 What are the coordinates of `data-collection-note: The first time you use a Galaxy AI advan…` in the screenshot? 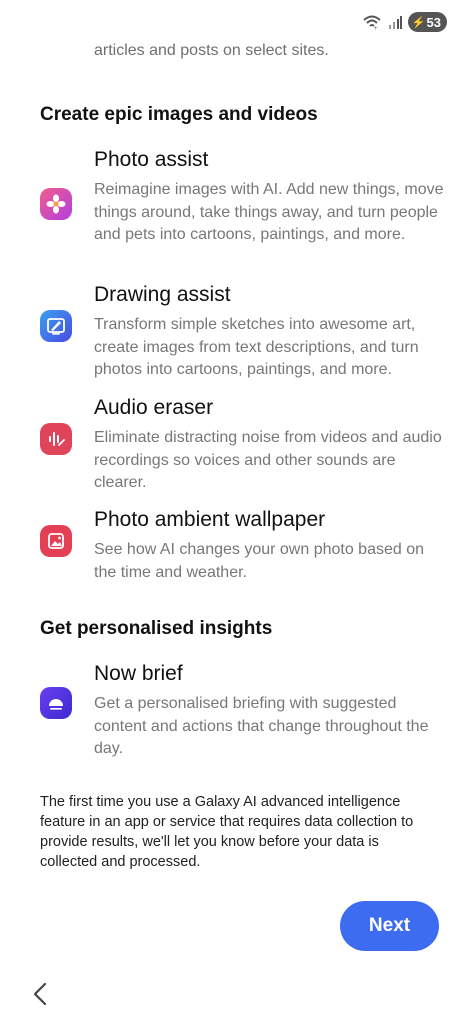 It's located at (227, 832).